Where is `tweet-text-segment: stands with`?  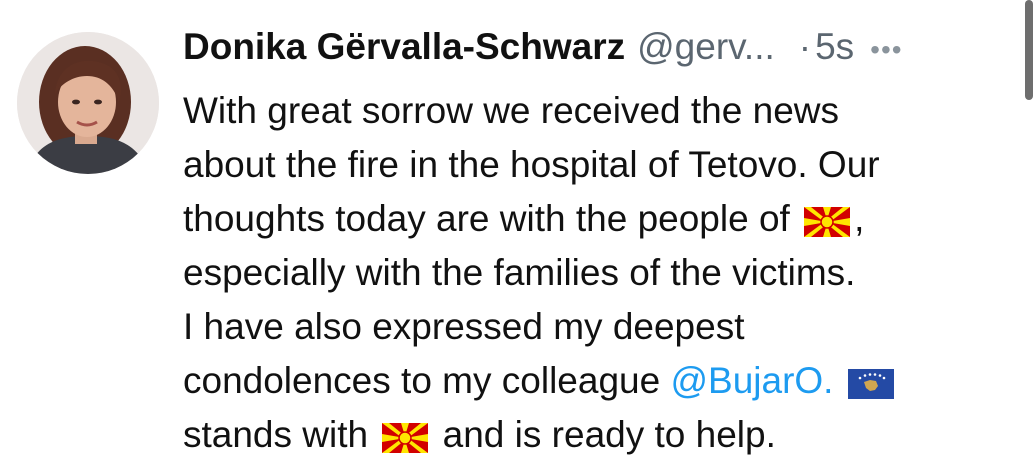
tweet-text-segment: stands with is located at coordinates (281, 434).